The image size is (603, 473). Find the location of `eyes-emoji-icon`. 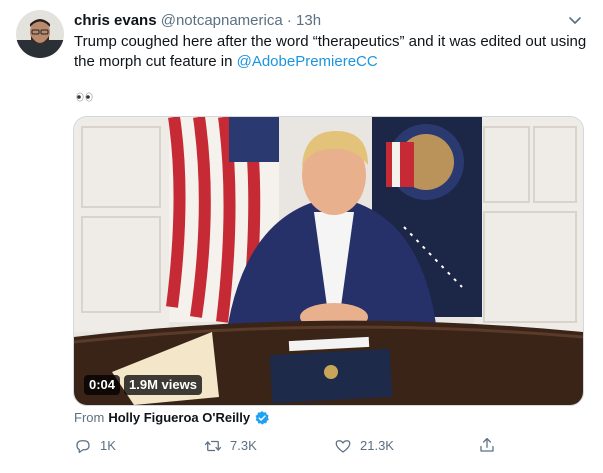

eyes-emoji-icon is located at coordinates (85, 96).